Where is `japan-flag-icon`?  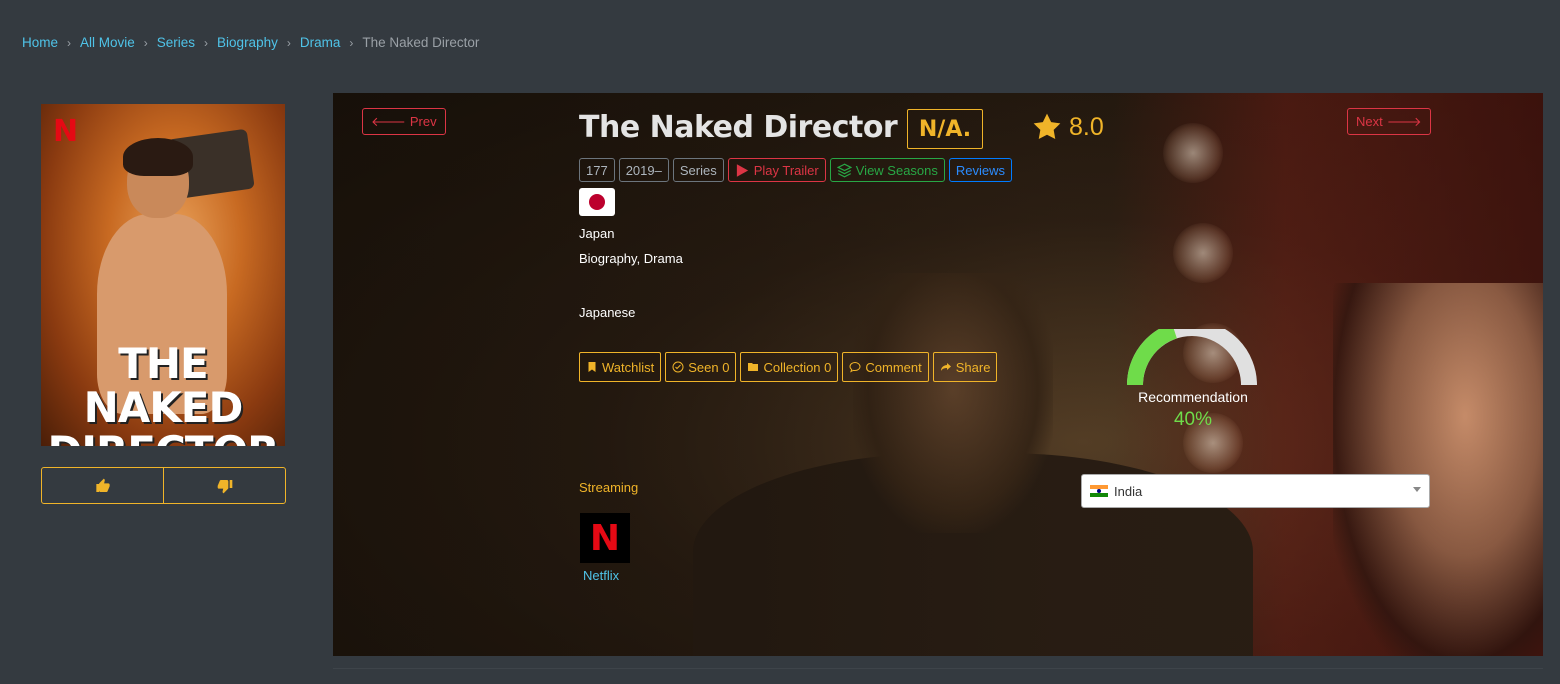 japan-flag-icon is located at coordinates (597, 202).